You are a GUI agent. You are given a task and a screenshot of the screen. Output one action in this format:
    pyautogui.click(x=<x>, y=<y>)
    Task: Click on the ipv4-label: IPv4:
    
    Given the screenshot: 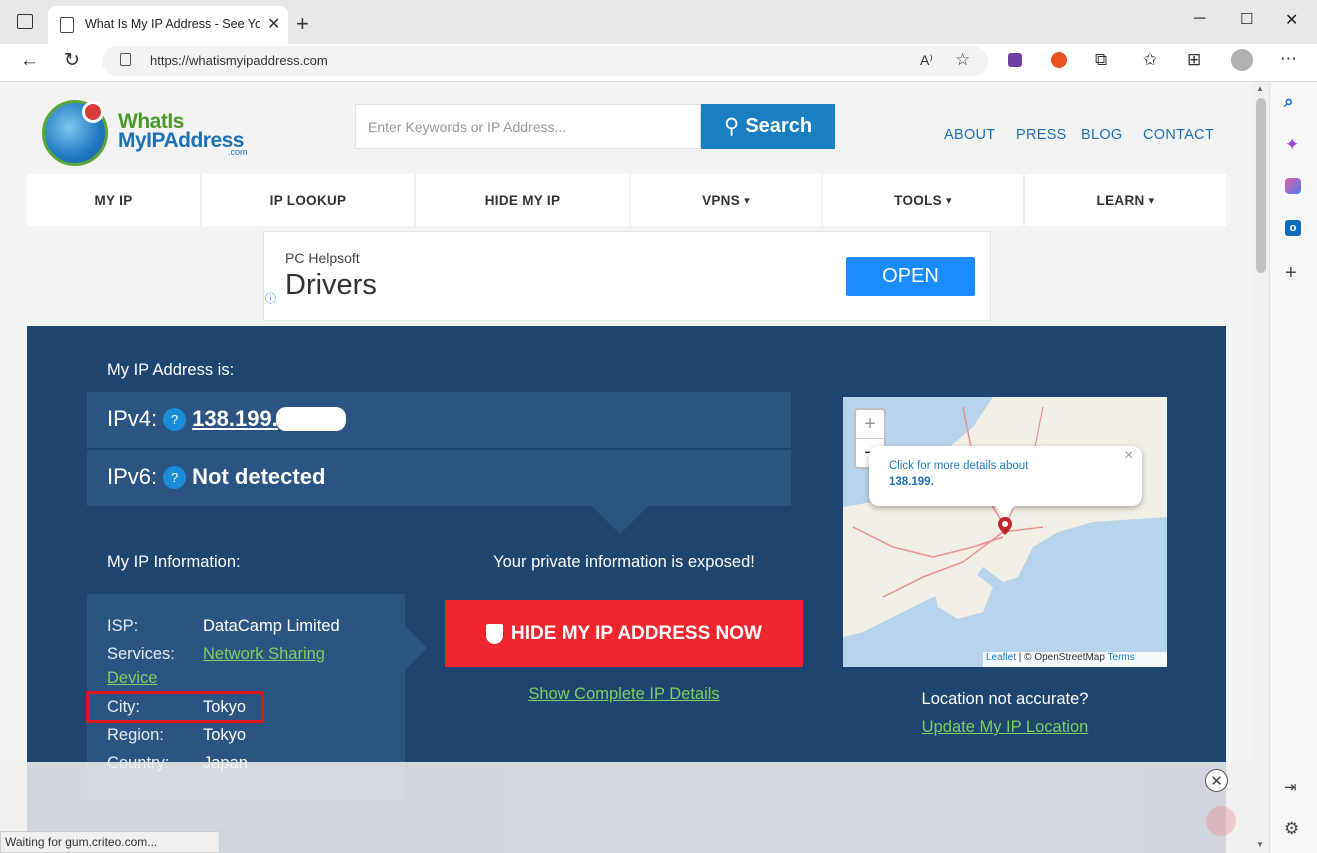 What is the action you would take?
    pyautogui.click(x=132, y=418)
    